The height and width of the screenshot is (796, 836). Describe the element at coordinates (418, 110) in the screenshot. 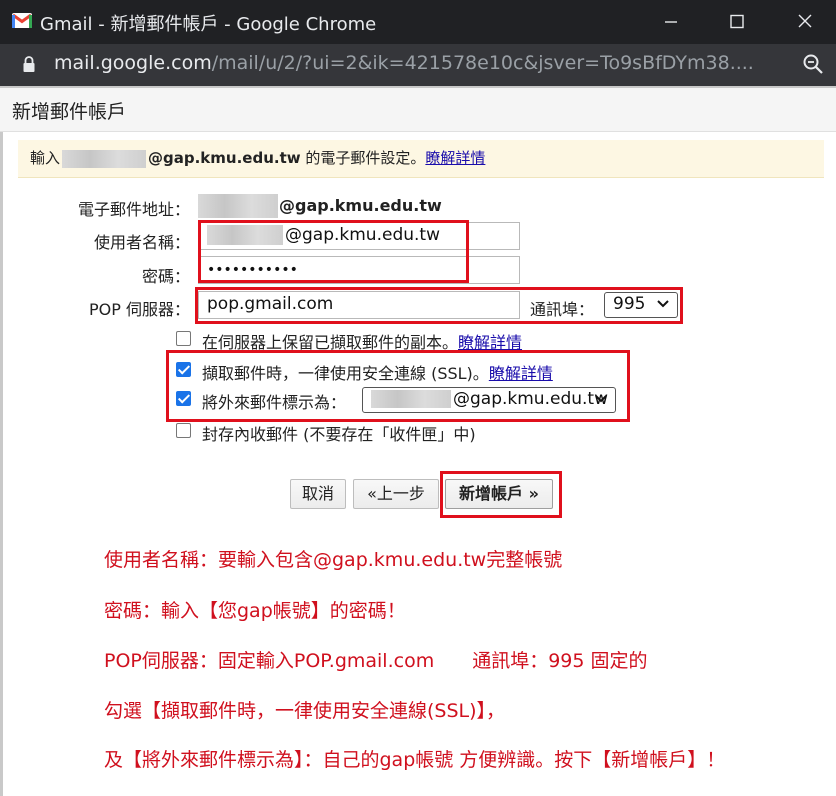

I see `dialog-header: 新增郵件帳戶` at that location.